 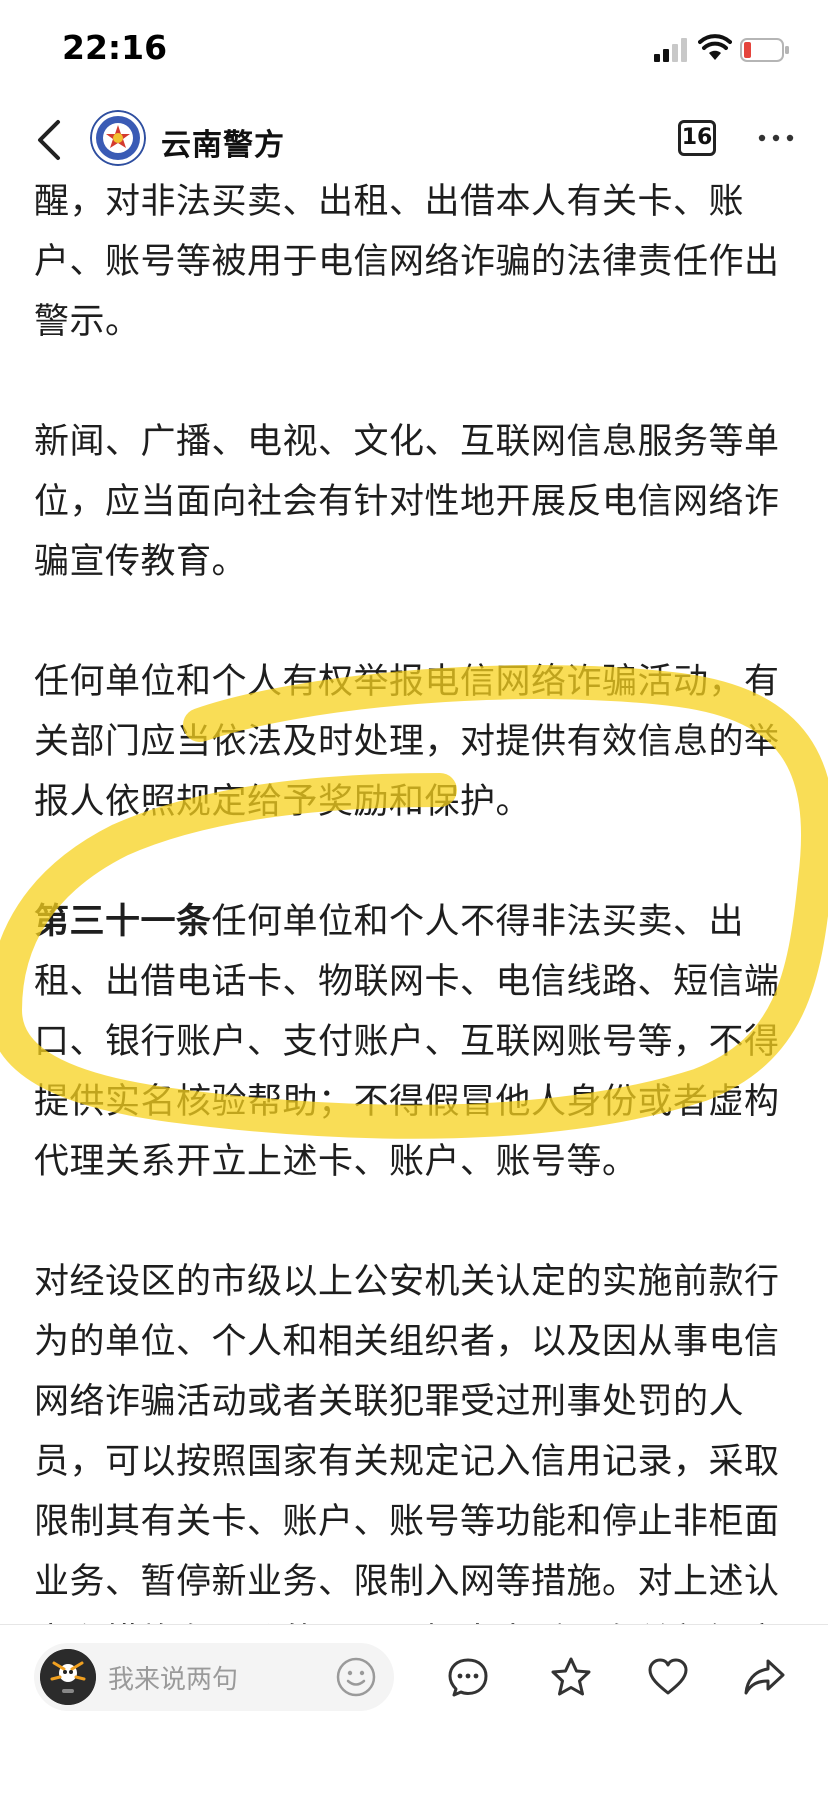 I want to click on tab-count-badge: 16, so click(x=697, y=138).